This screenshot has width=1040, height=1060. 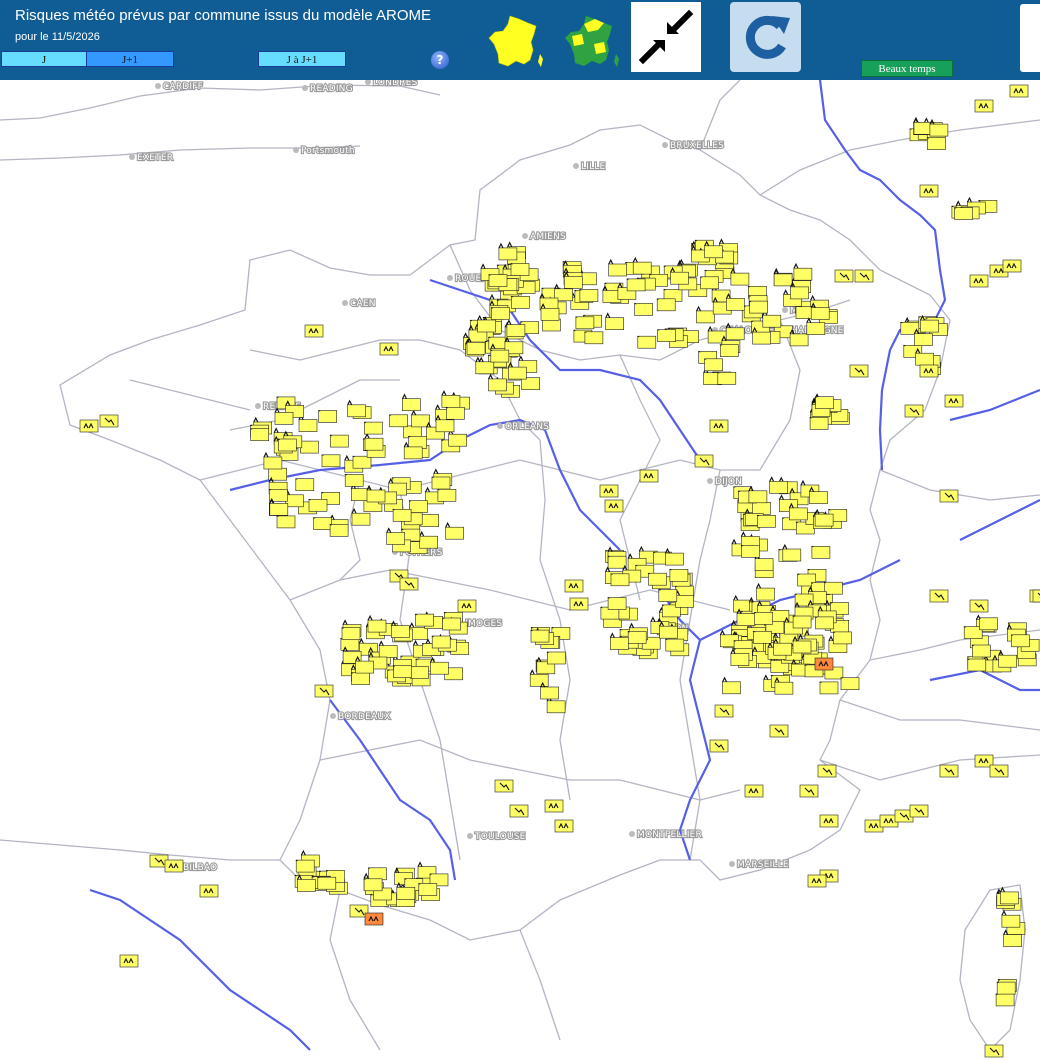 I want to click on beaux-temps-button: Beaux temps, so click(x=907, y=68).